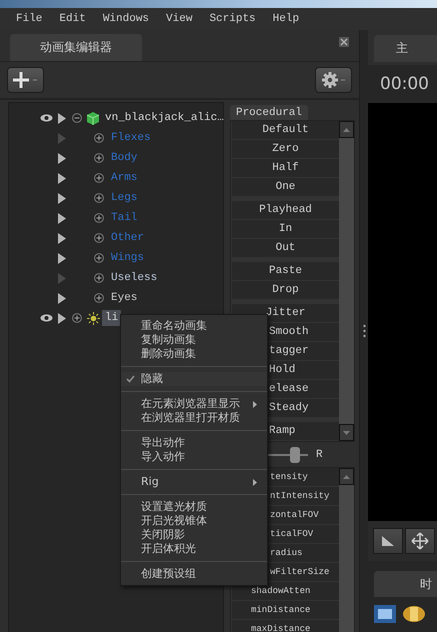 The height and width of the screenshot is (632, 437). Describe the element at coordinates (134, 278) in the screenshot. I see `tree-item-label: Useless` at that location.